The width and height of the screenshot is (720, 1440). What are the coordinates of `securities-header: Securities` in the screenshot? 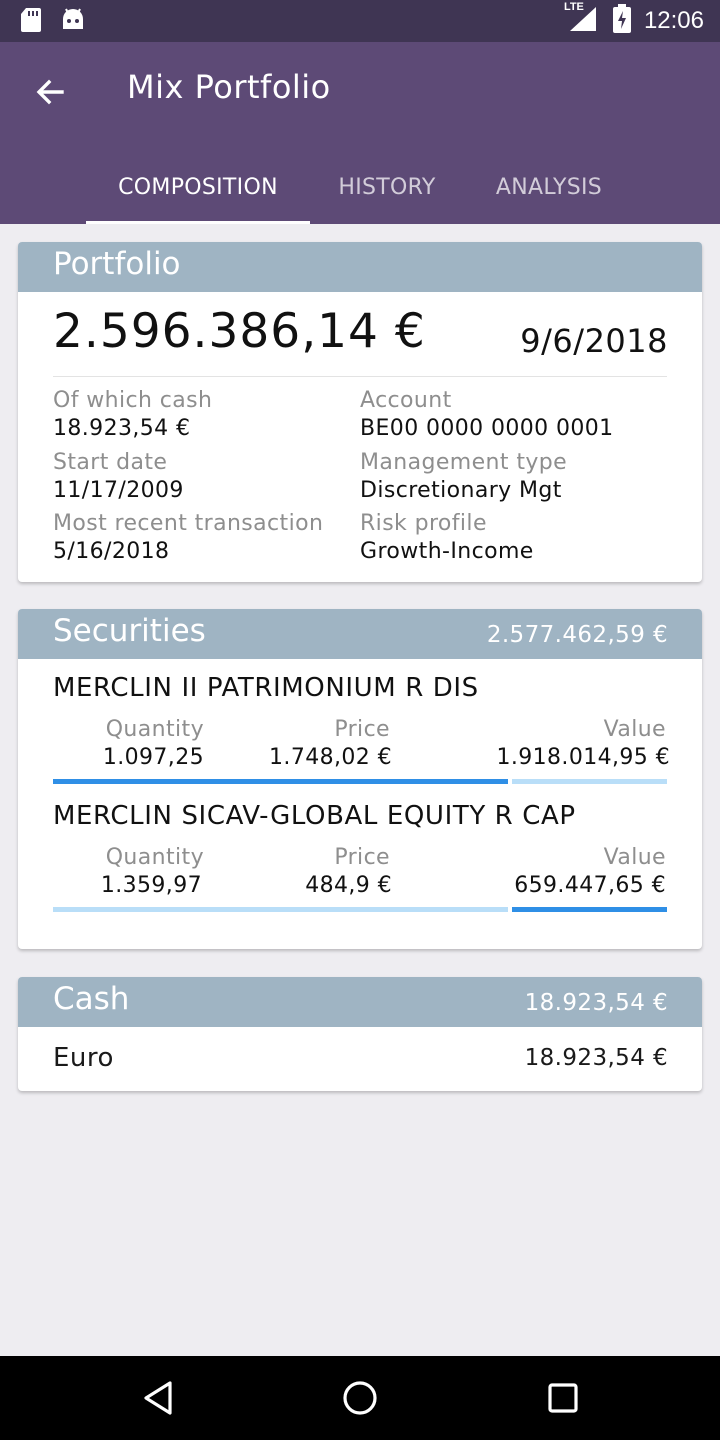 It's located at (129, 631).